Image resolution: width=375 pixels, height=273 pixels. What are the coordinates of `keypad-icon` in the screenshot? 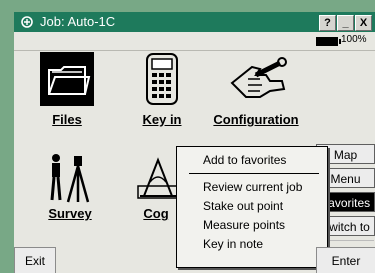 It's located at (162, 80).